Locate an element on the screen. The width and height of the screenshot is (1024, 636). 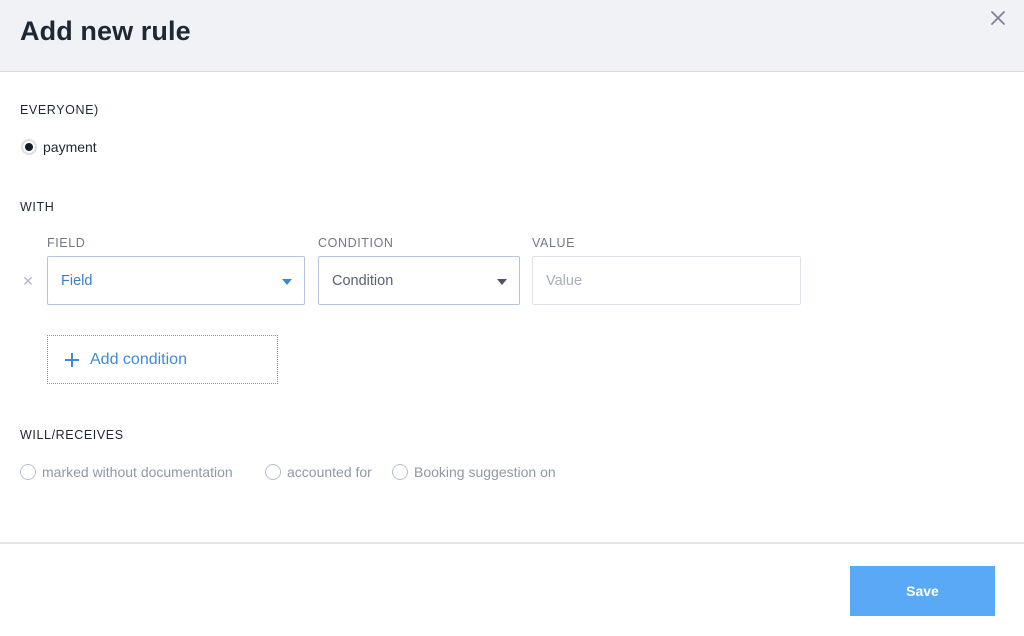
condition-column-label: CONDITION is located at coordinates (356, 243).